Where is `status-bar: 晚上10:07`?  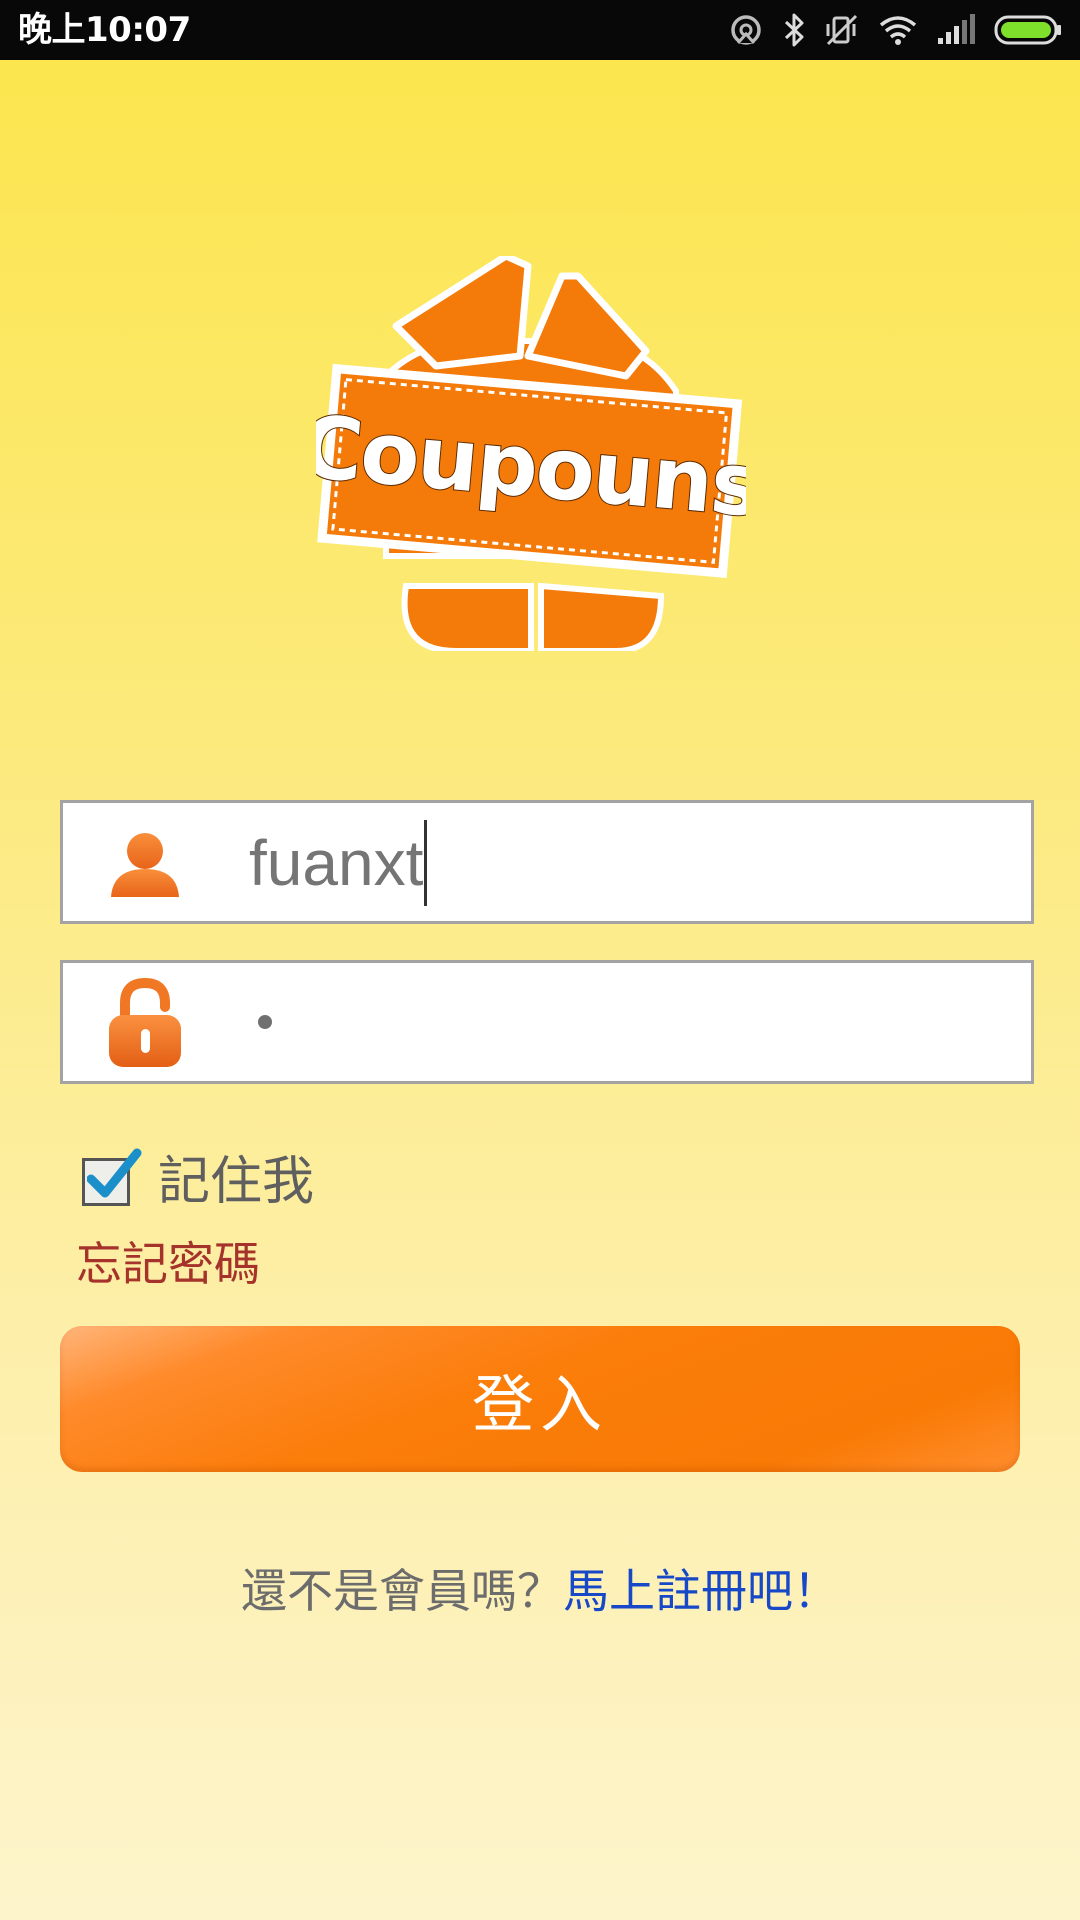 status-bar: 晚上10:07 is located at coordinates (540, 30).